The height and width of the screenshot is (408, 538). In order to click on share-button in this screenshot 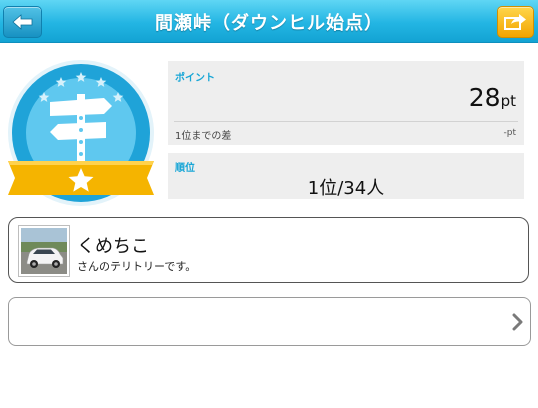, I will do `click(515, 22)`.